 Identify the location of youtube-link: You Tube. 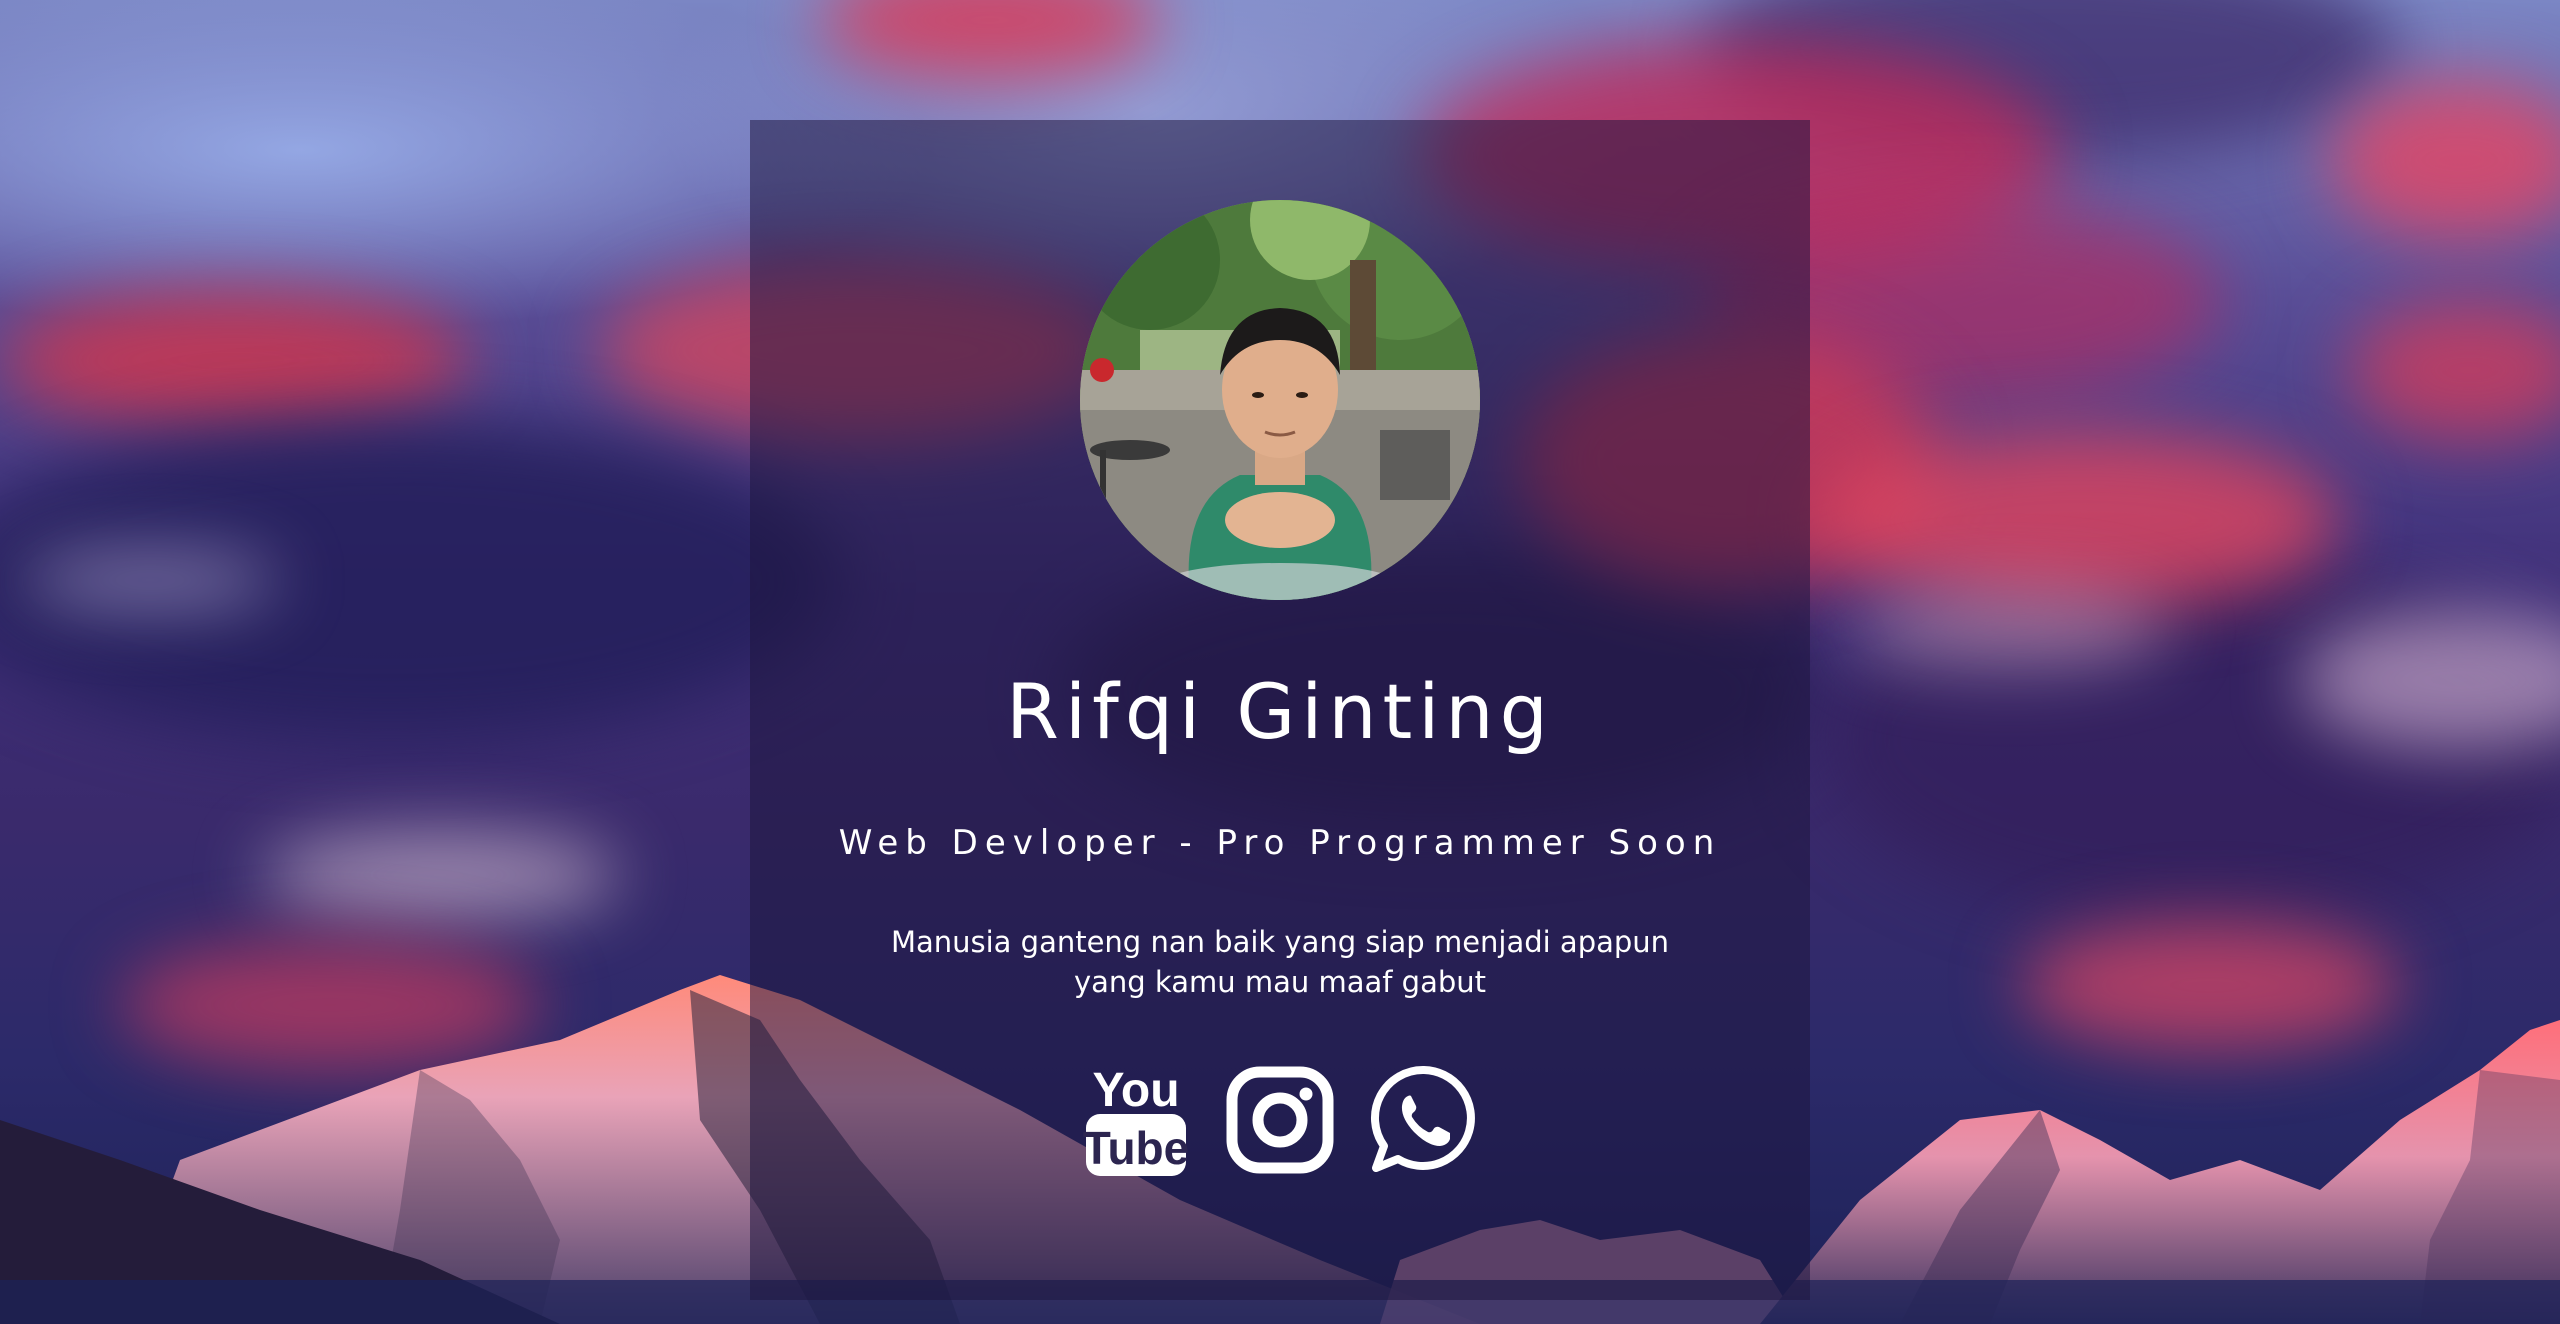
(1136, 1120).